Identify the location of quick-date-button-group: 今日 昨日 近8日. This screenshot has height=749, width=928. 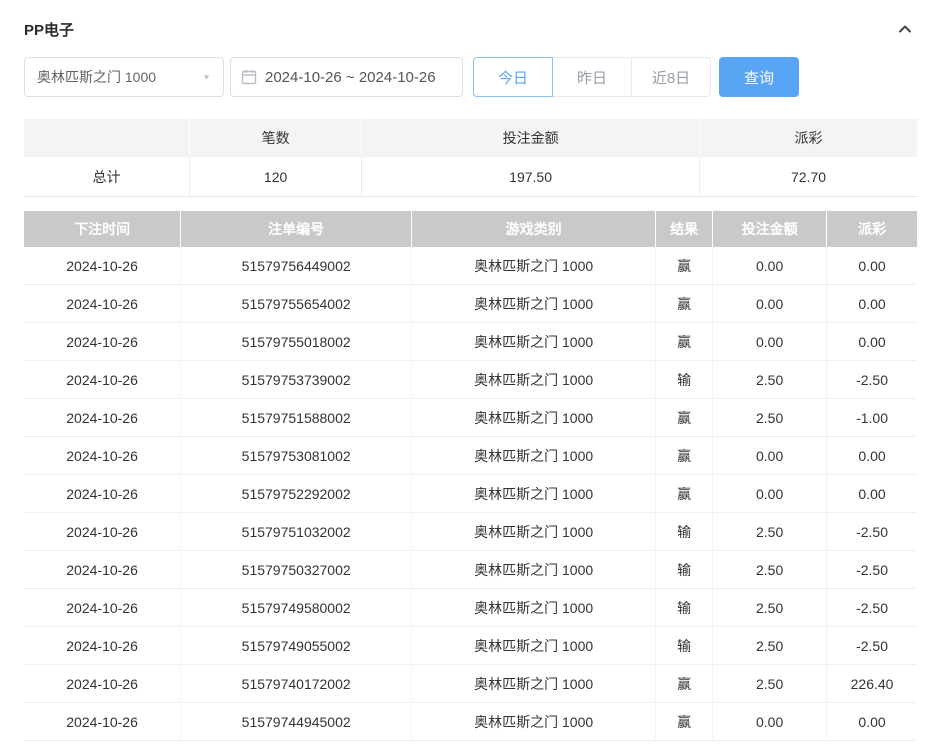
(592, 77).